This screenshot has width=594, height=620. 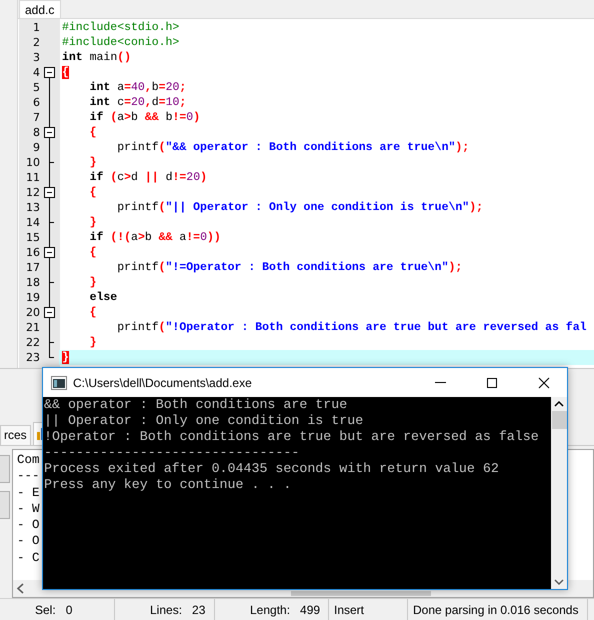 What do you see at coordinates (36, 72) in the screenshot?
I see `line-number: 4` at bounding box center [36, 72].